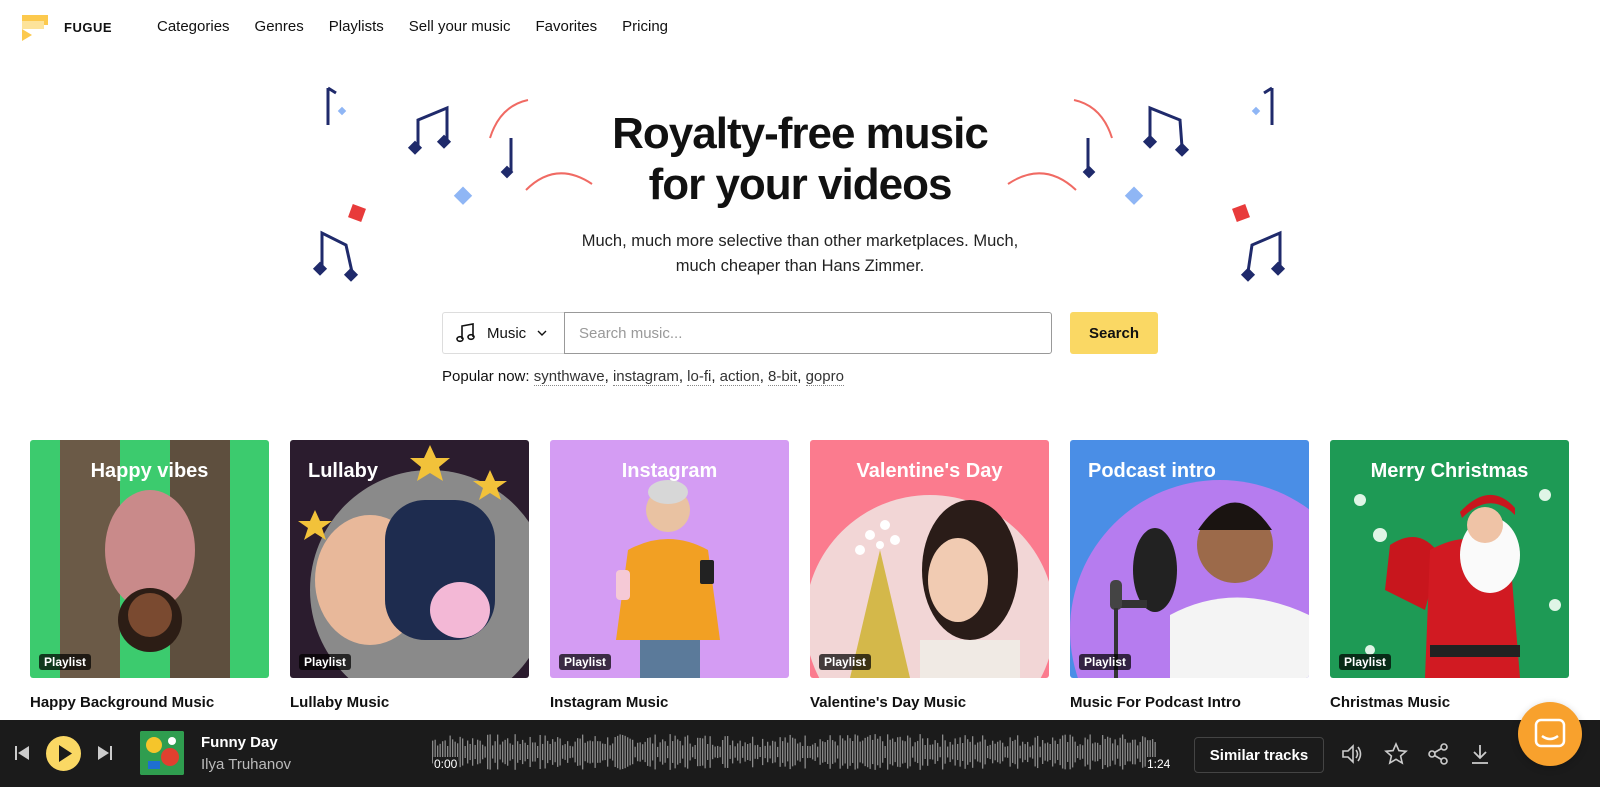  Describe the element at coordinates (503, 333) in the screenshot. I see `search-type-dropdown: Music` at that location.